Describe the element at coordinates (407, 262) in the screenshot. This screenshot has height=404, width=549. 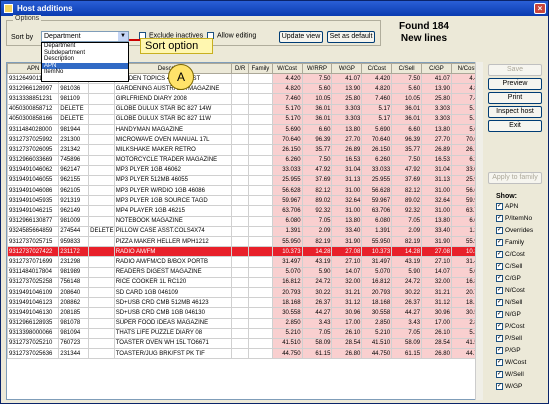
I see `table-cell: 43.19` at that location.